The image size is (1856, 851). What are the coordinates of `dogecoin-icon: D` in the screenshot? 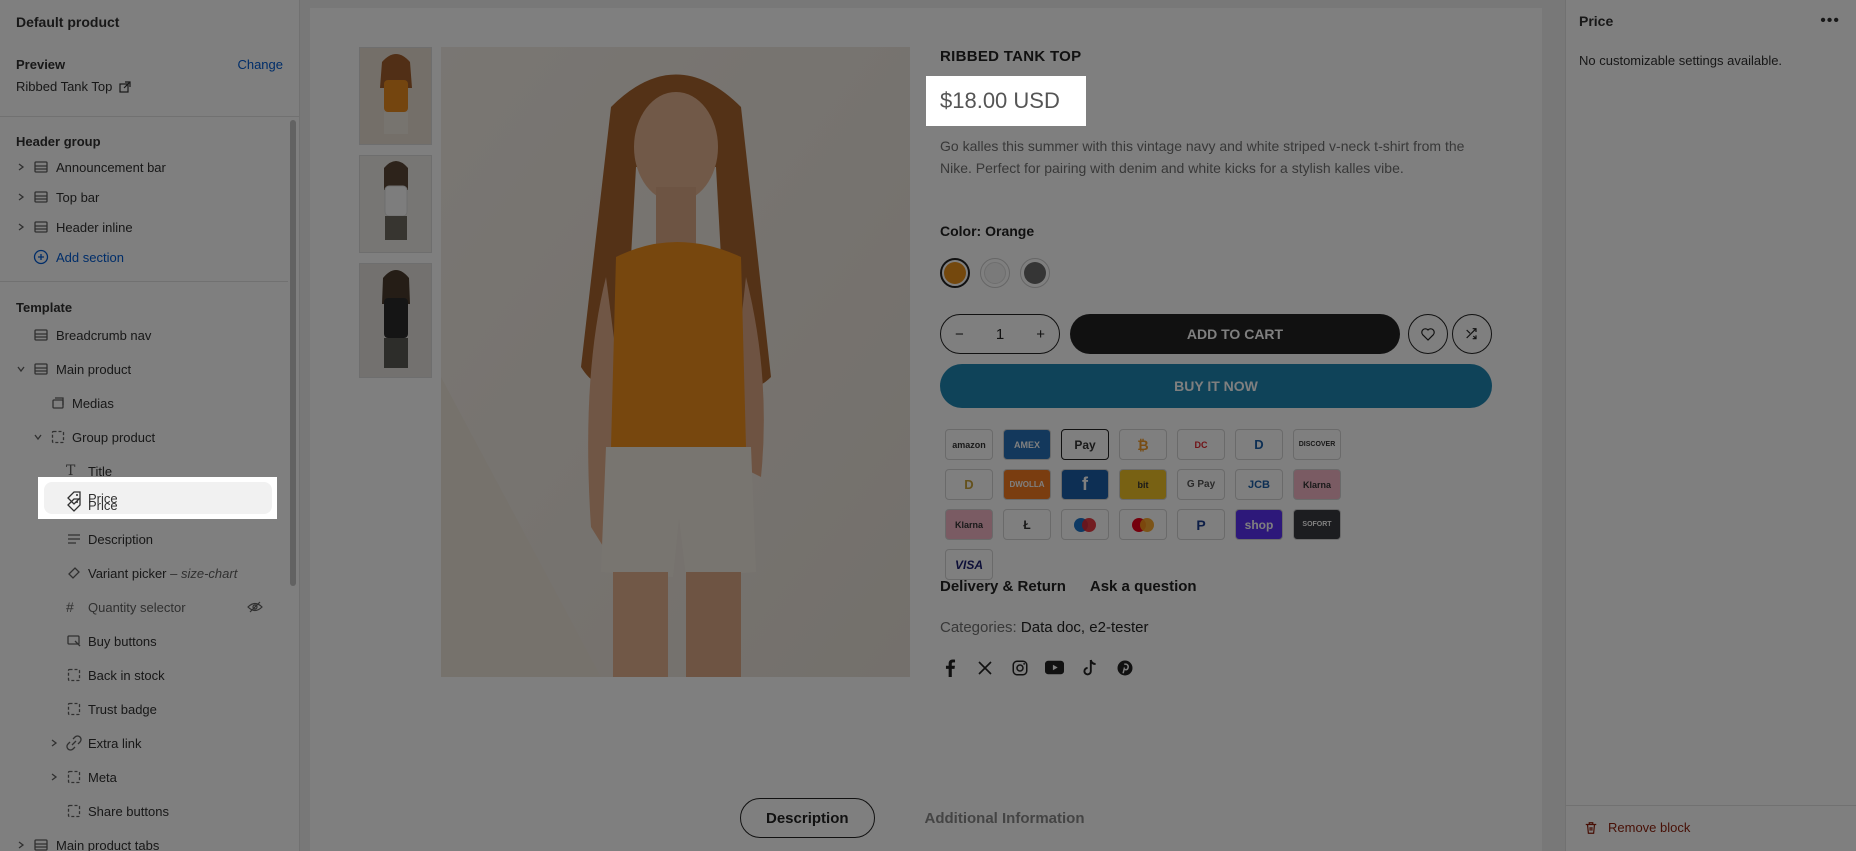 It's located at (969, 484).